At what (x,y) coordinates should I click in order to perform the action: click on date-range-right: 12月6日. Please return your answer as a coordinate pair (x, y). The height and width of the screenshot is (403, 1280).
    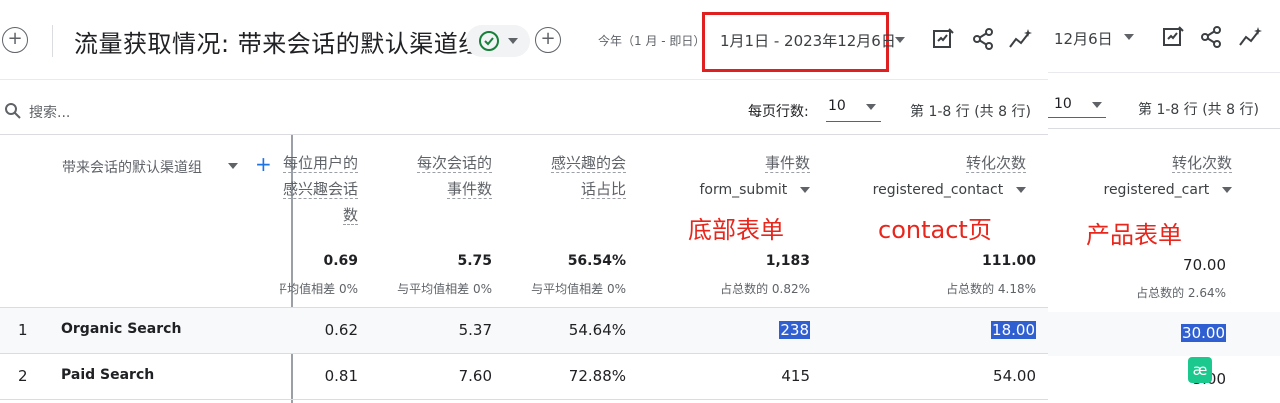
    Looking at the image, I should click on (1083, 38).